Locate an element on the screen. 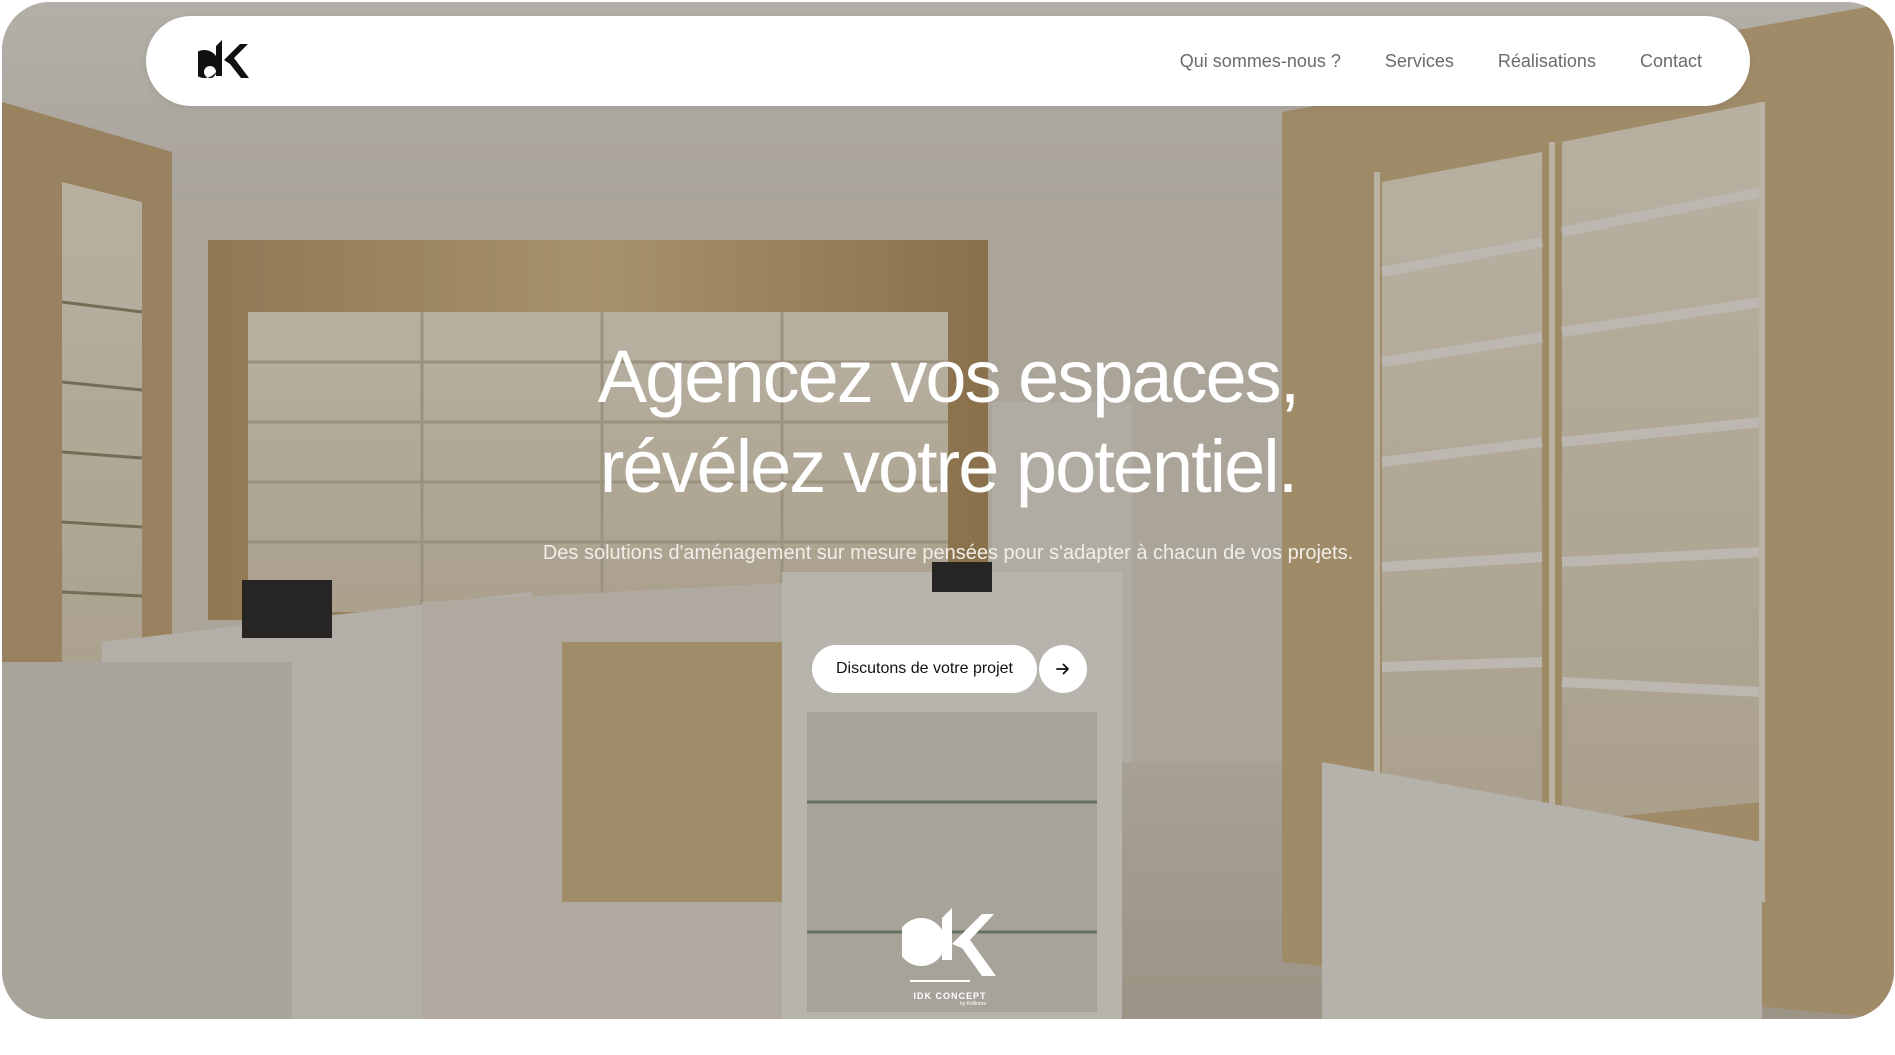 This screenshot has height=1055, width=1895. nav-link-services: Services is located at coordinates (1419, 61).